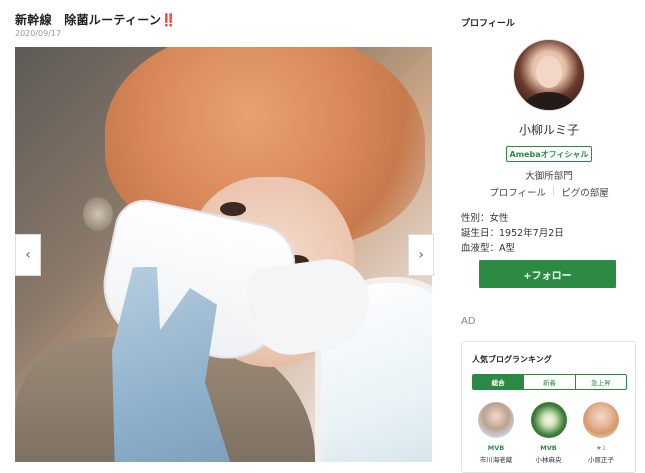  Describe the element at coordinates (38, 33) in the screenshot. I see `post-date: 2020/09/17` at that location.